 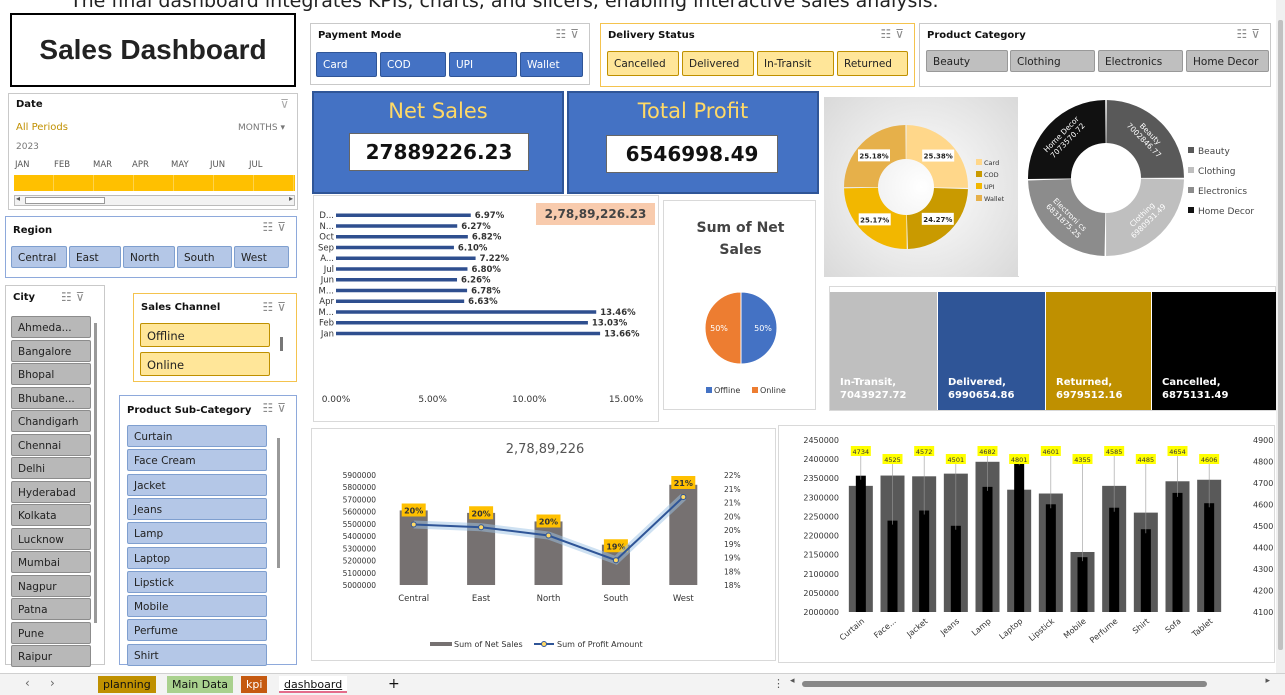 I want to click on count-data-label: 4501, so click(x=956, y=460).